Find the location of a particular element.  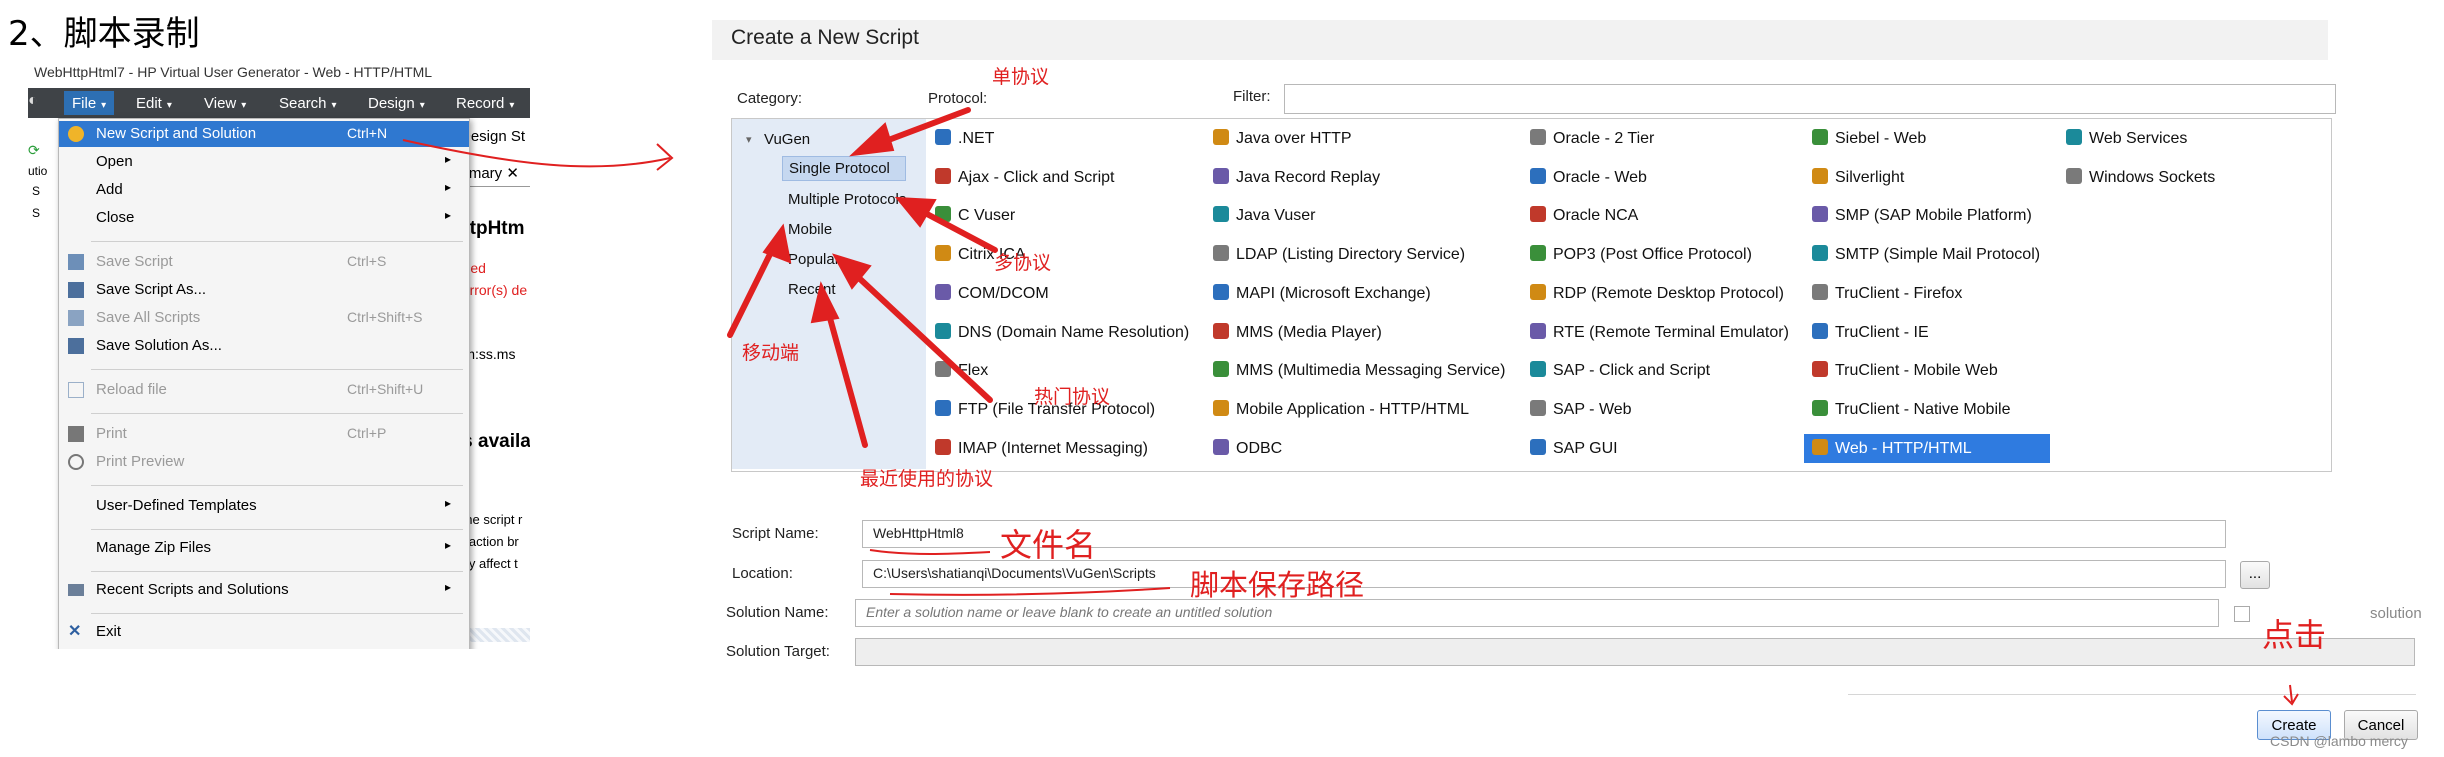

arrow-create is located at coordinates (2291, 693).